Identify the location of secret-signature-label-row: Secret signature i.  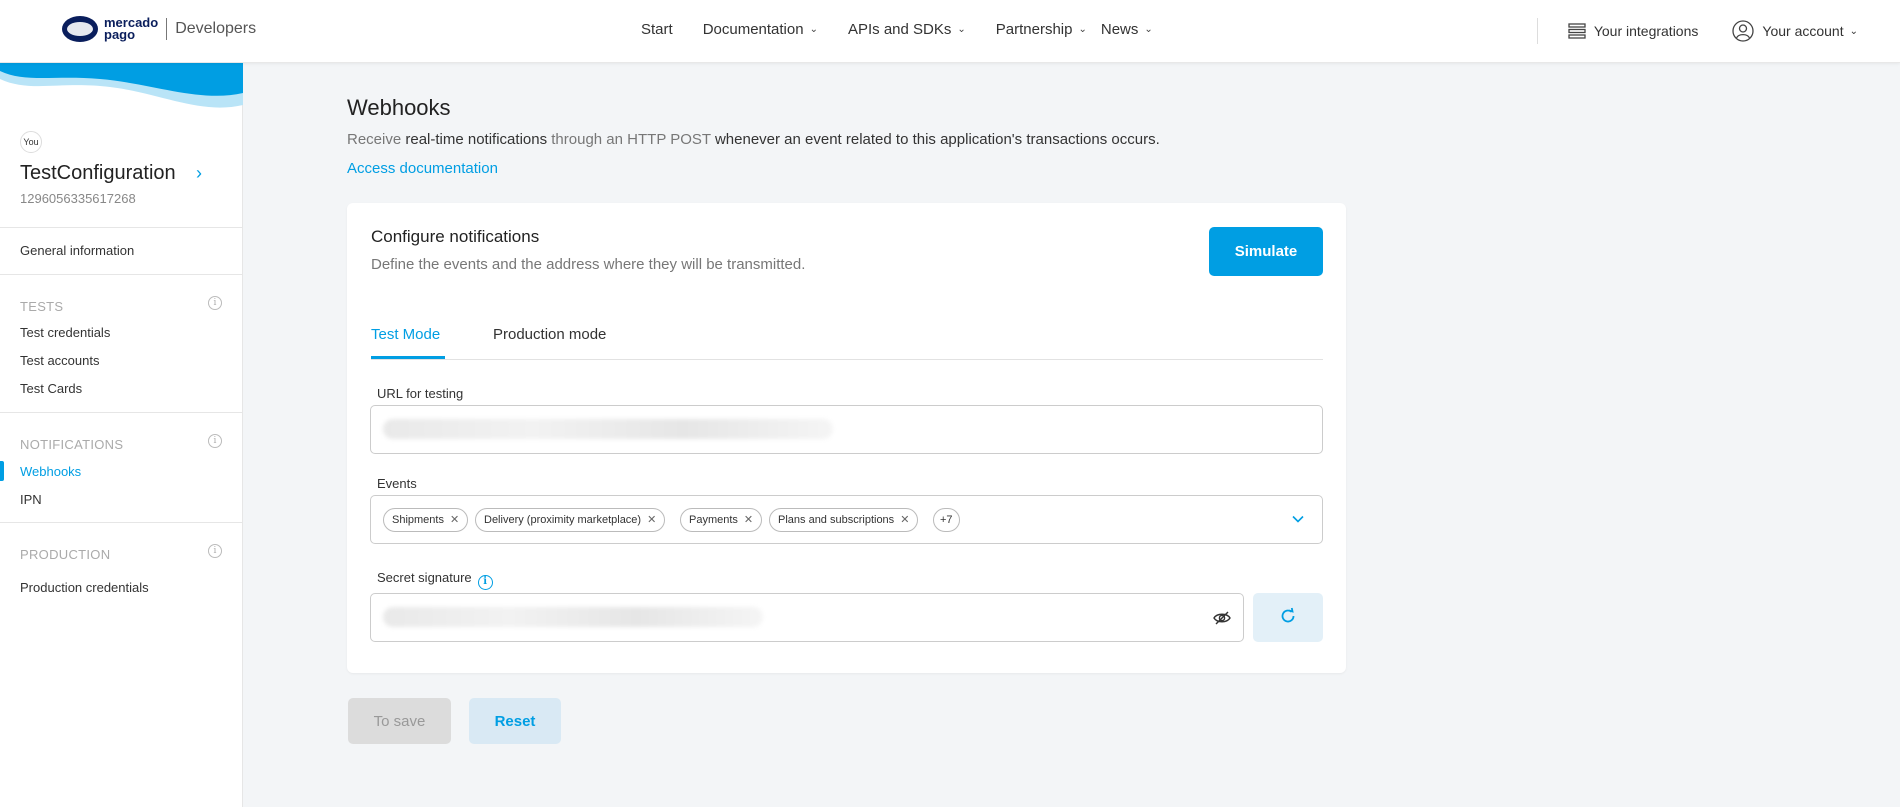
(435, 580).